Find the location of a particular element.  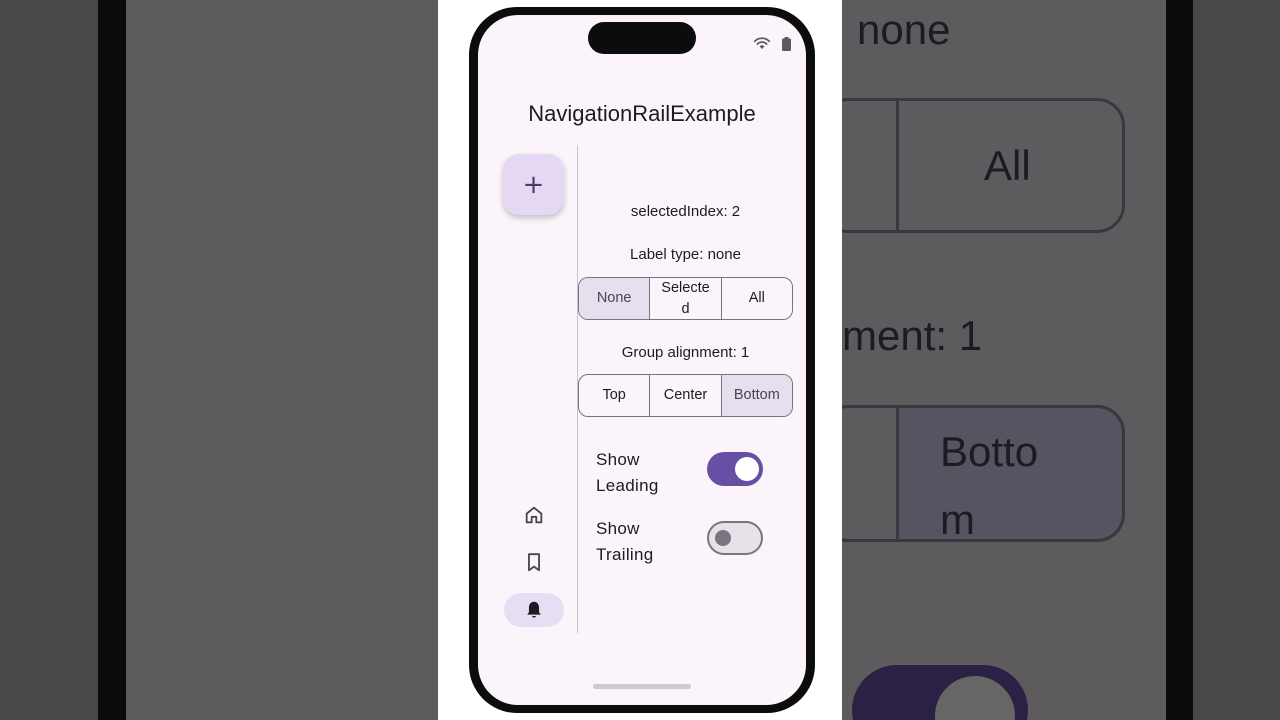

app-bar-title: NavigationRailExample is located at coordinates (642, 113).